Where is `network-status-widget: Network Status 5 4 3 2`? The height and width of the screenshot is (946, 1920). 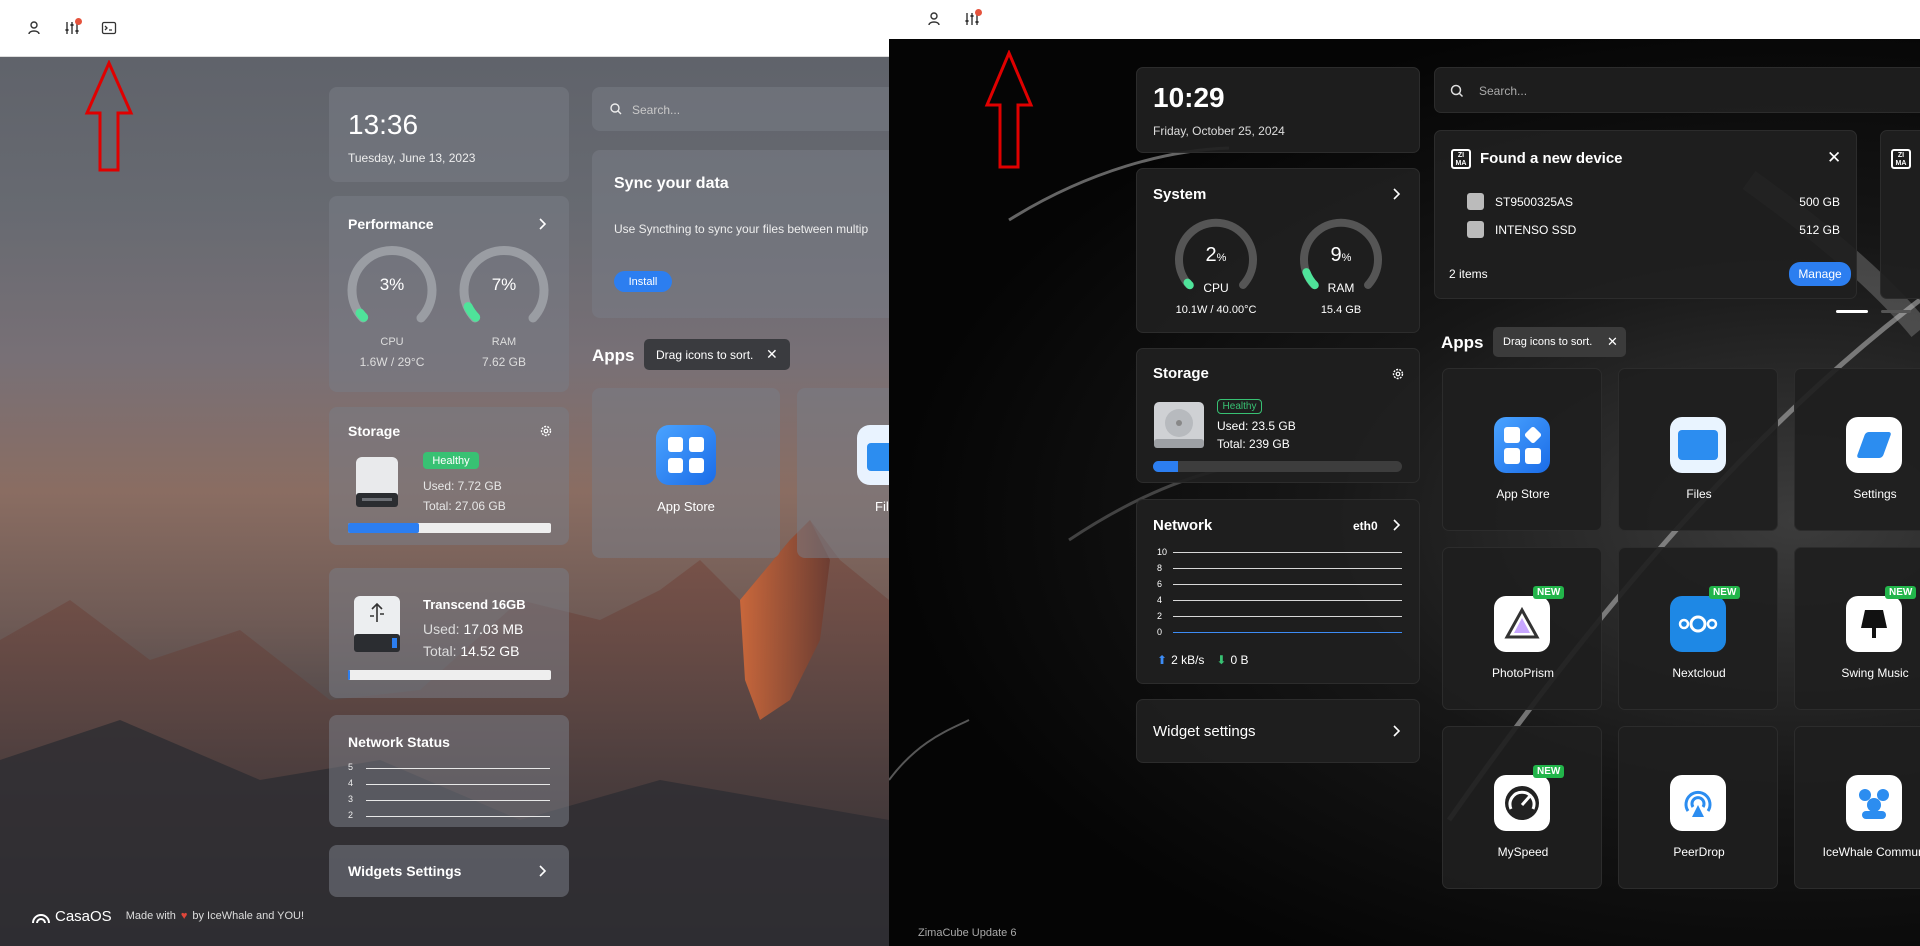
network-status-widget: Network Status 5 4 3 2 is located at coordinates (449, 771).